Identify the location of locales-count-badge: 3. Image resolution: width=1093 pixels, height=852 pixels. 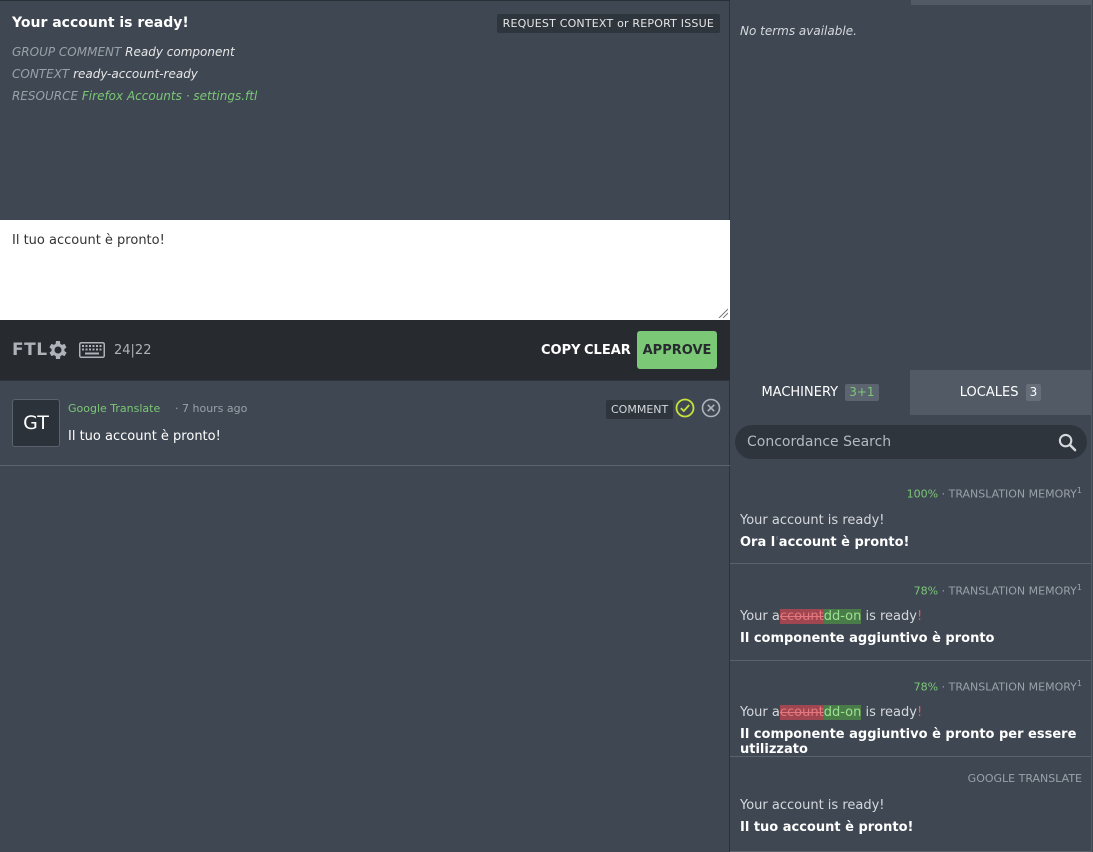
(1033, 392).